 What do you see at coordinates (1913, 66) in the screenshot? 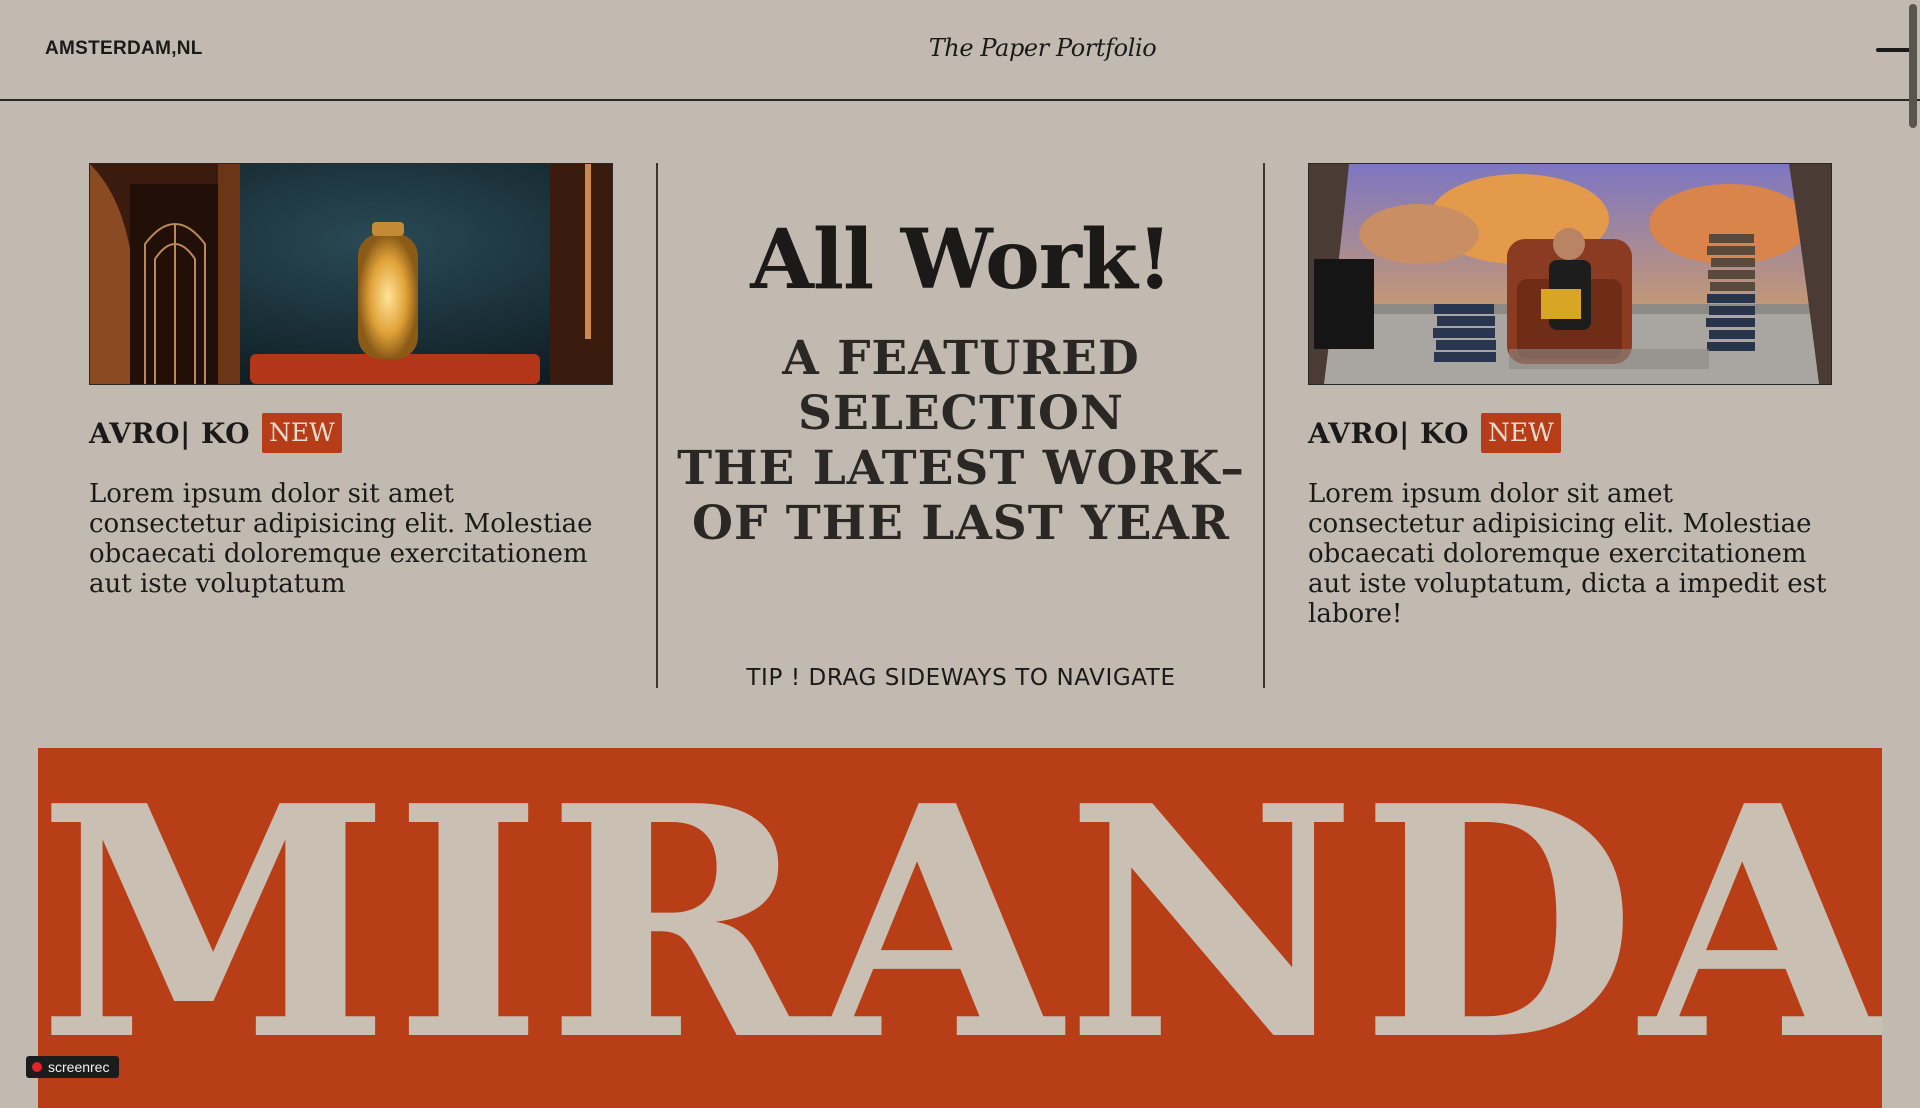
I see `scrollbar-thumb` at bounding box center [1913, 66].